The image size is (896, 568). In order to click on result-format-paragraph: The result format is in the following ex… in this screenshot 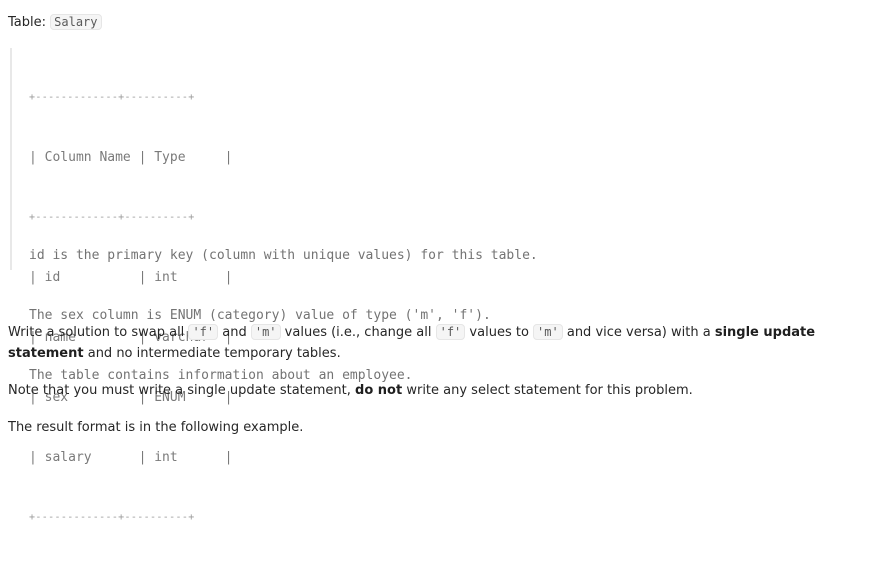, I will do `click(156, 427)`.